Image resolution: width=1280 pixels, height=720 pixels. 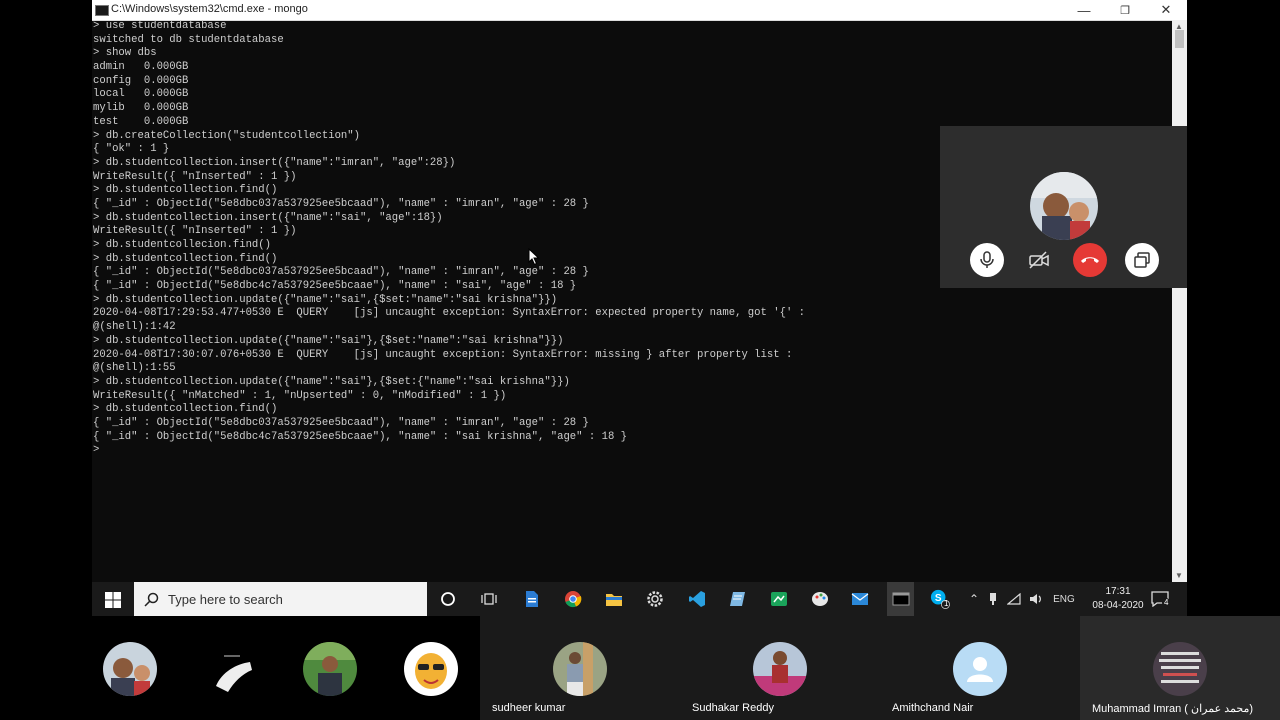 I want to click on document-icon, so click(x=532, y=599).